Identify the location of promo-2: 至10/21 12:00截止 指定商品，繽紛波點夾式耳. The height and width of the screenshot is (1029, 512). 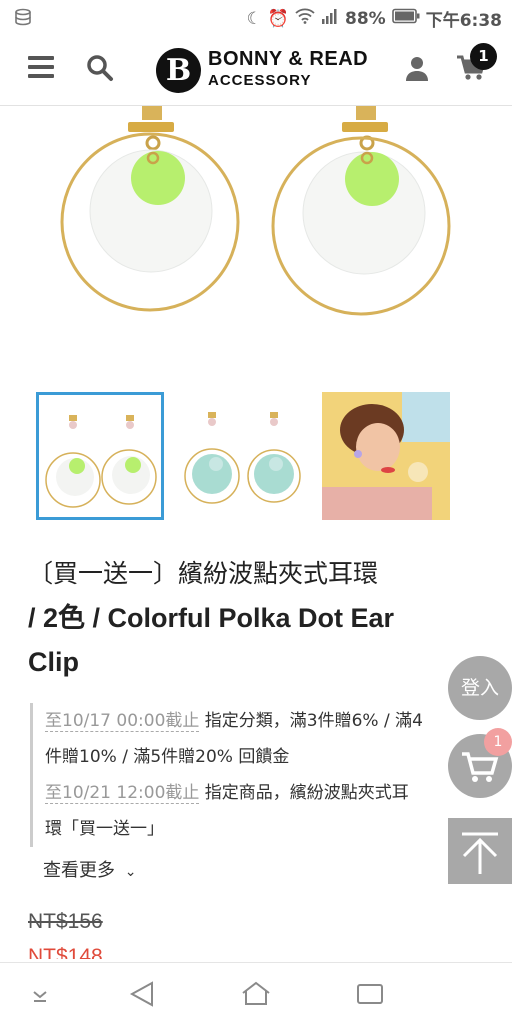
(257, 793).